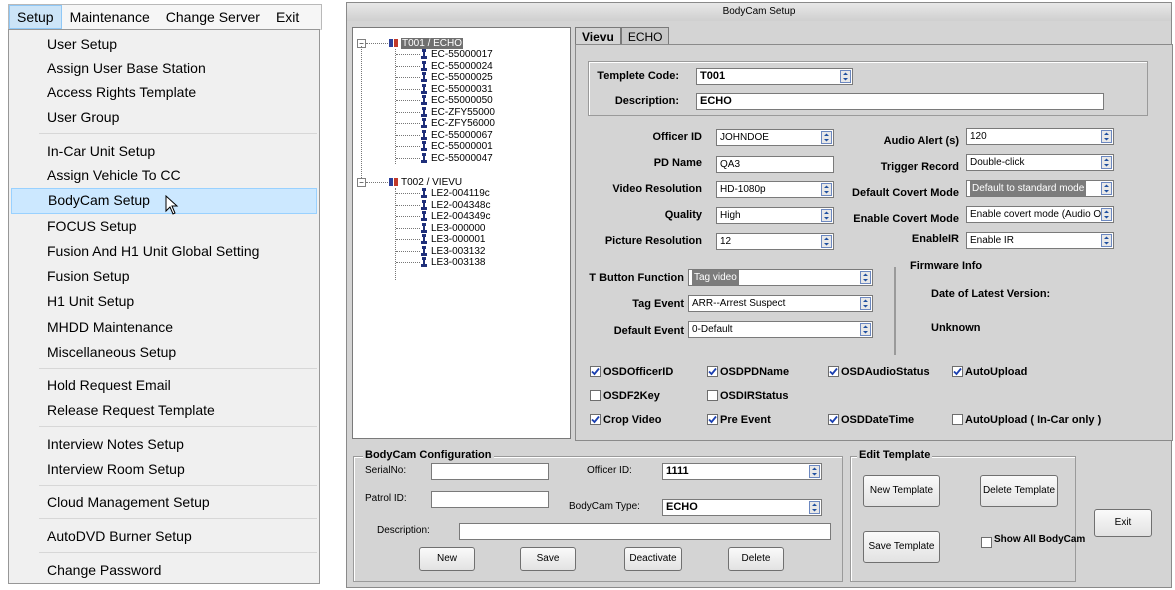 The image size is (1175, 590). What do you see at coordinates (458, 262) in the screenshot?
I see `tree-node-device: LE3-003138` at bounding box center [458, 262].